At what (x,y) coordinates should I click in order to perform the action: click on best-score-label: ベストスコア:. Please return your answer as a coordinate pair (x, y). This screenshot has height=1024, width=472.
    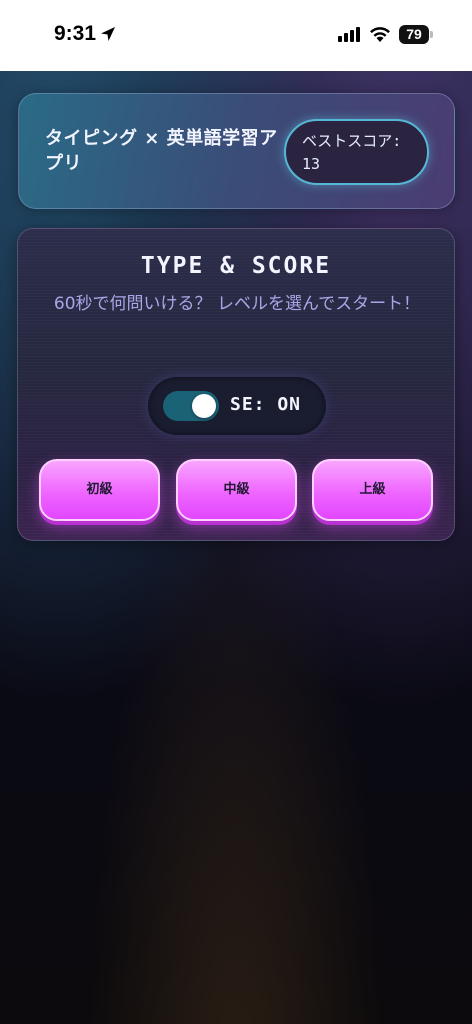
    Looking at the image, I should click on (352, 141).